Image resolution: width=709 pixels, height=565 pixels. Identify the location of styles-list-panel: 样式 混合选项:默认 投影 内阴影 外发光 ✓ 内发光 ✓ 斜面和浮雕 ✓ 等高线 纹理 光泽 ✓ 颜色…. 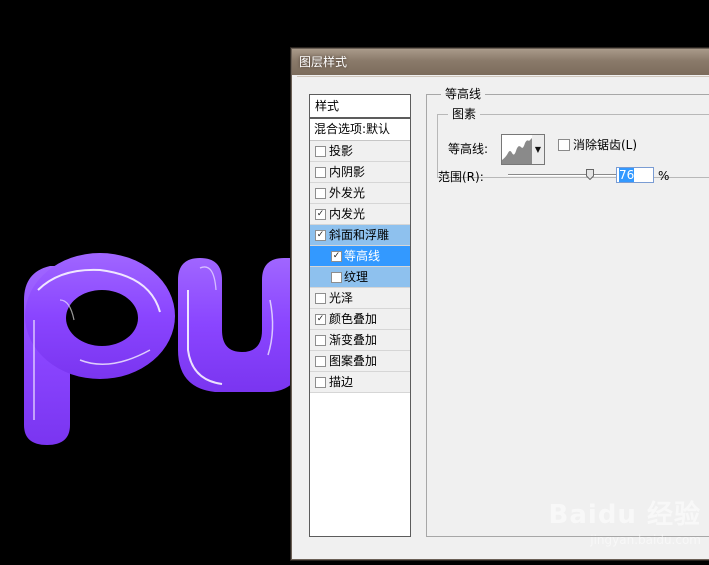
(360, 315).